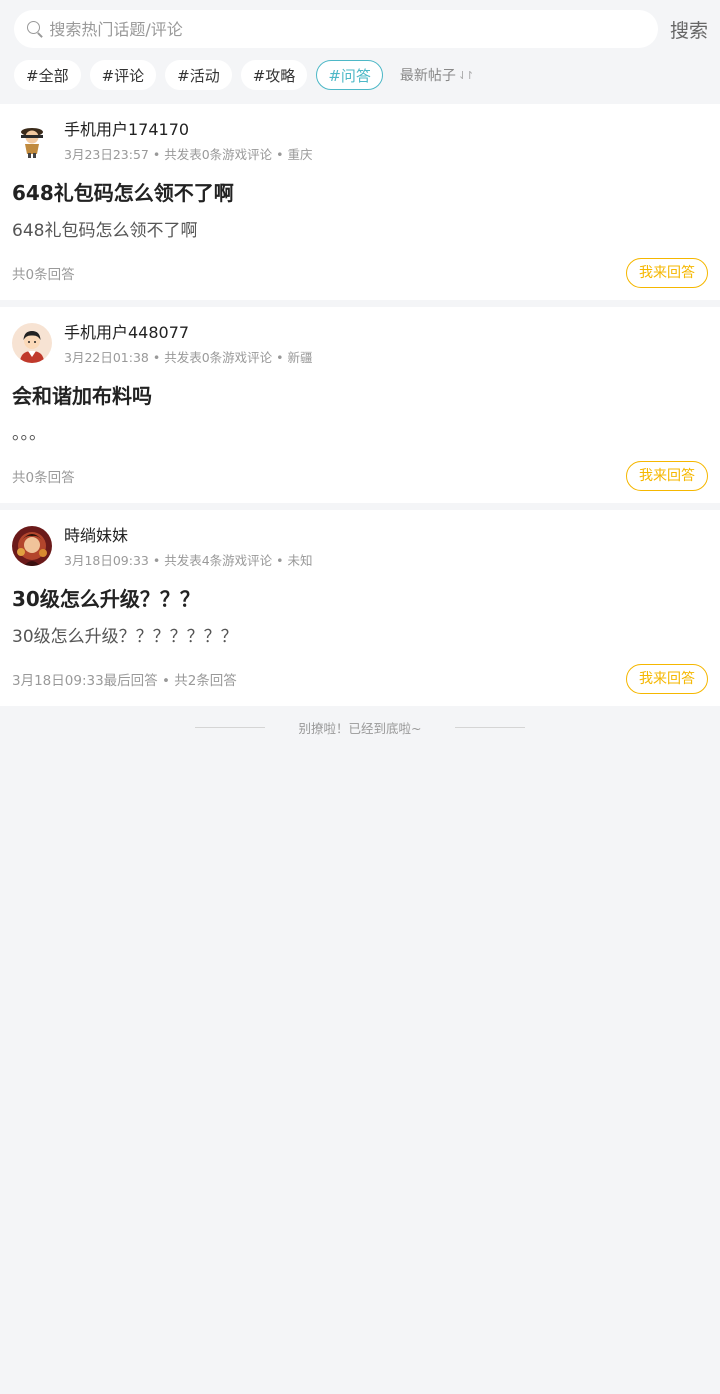 The width and height of the screenshot is (720, 1394). Describe the element at coordinates (198, 75) in the screenshot. I see `tag-activity: #活动` at that location.